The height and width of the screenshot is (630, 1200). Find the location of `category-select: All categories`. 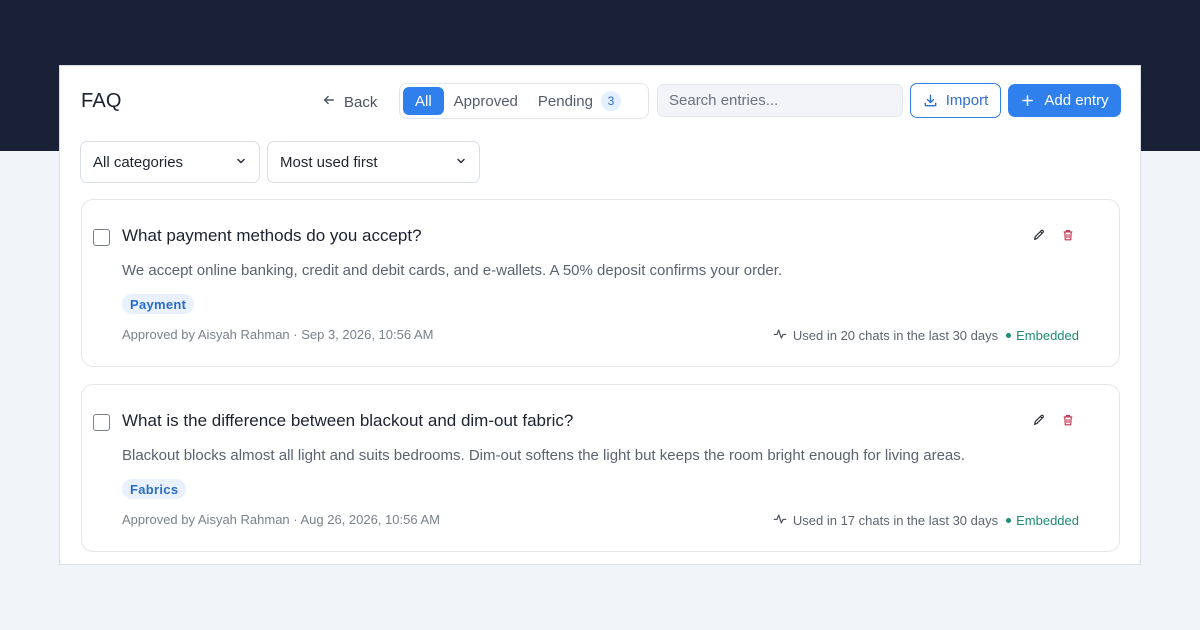

category-select: All categories is located at coordinates (170, 162).